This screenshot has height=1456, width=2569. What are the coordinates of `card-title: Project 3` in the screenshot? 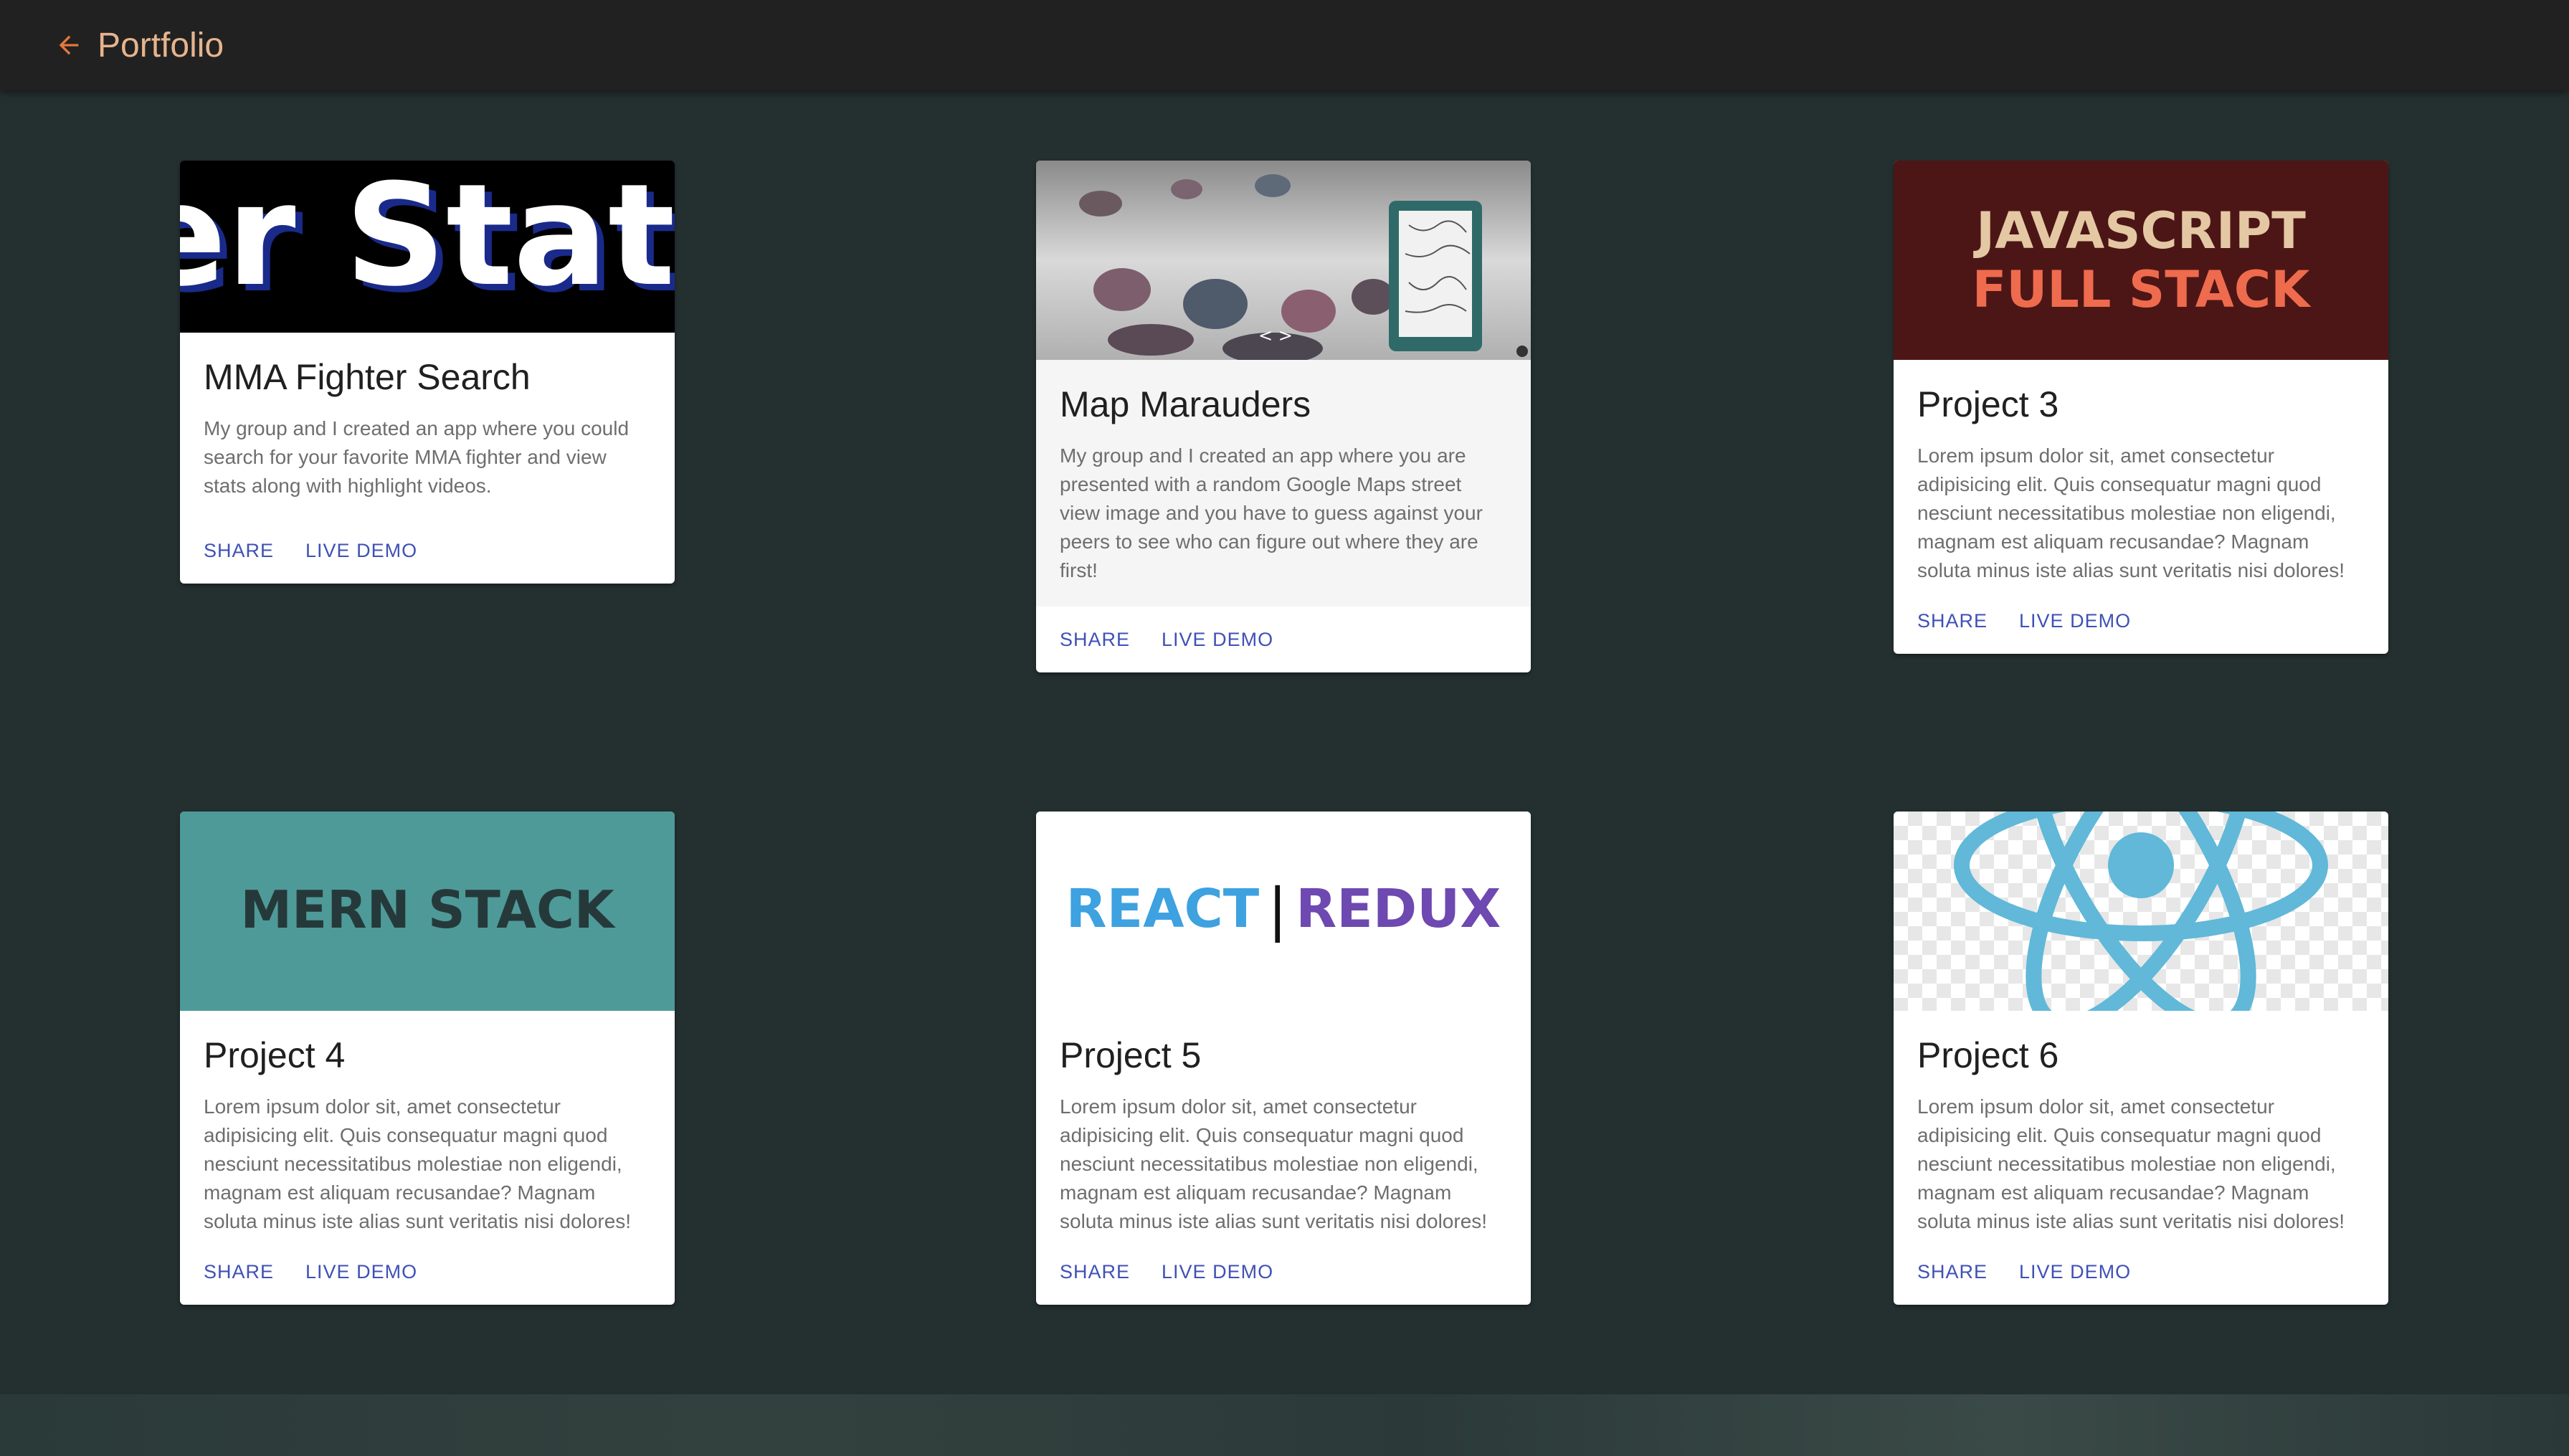 It's located at (1988, 404).